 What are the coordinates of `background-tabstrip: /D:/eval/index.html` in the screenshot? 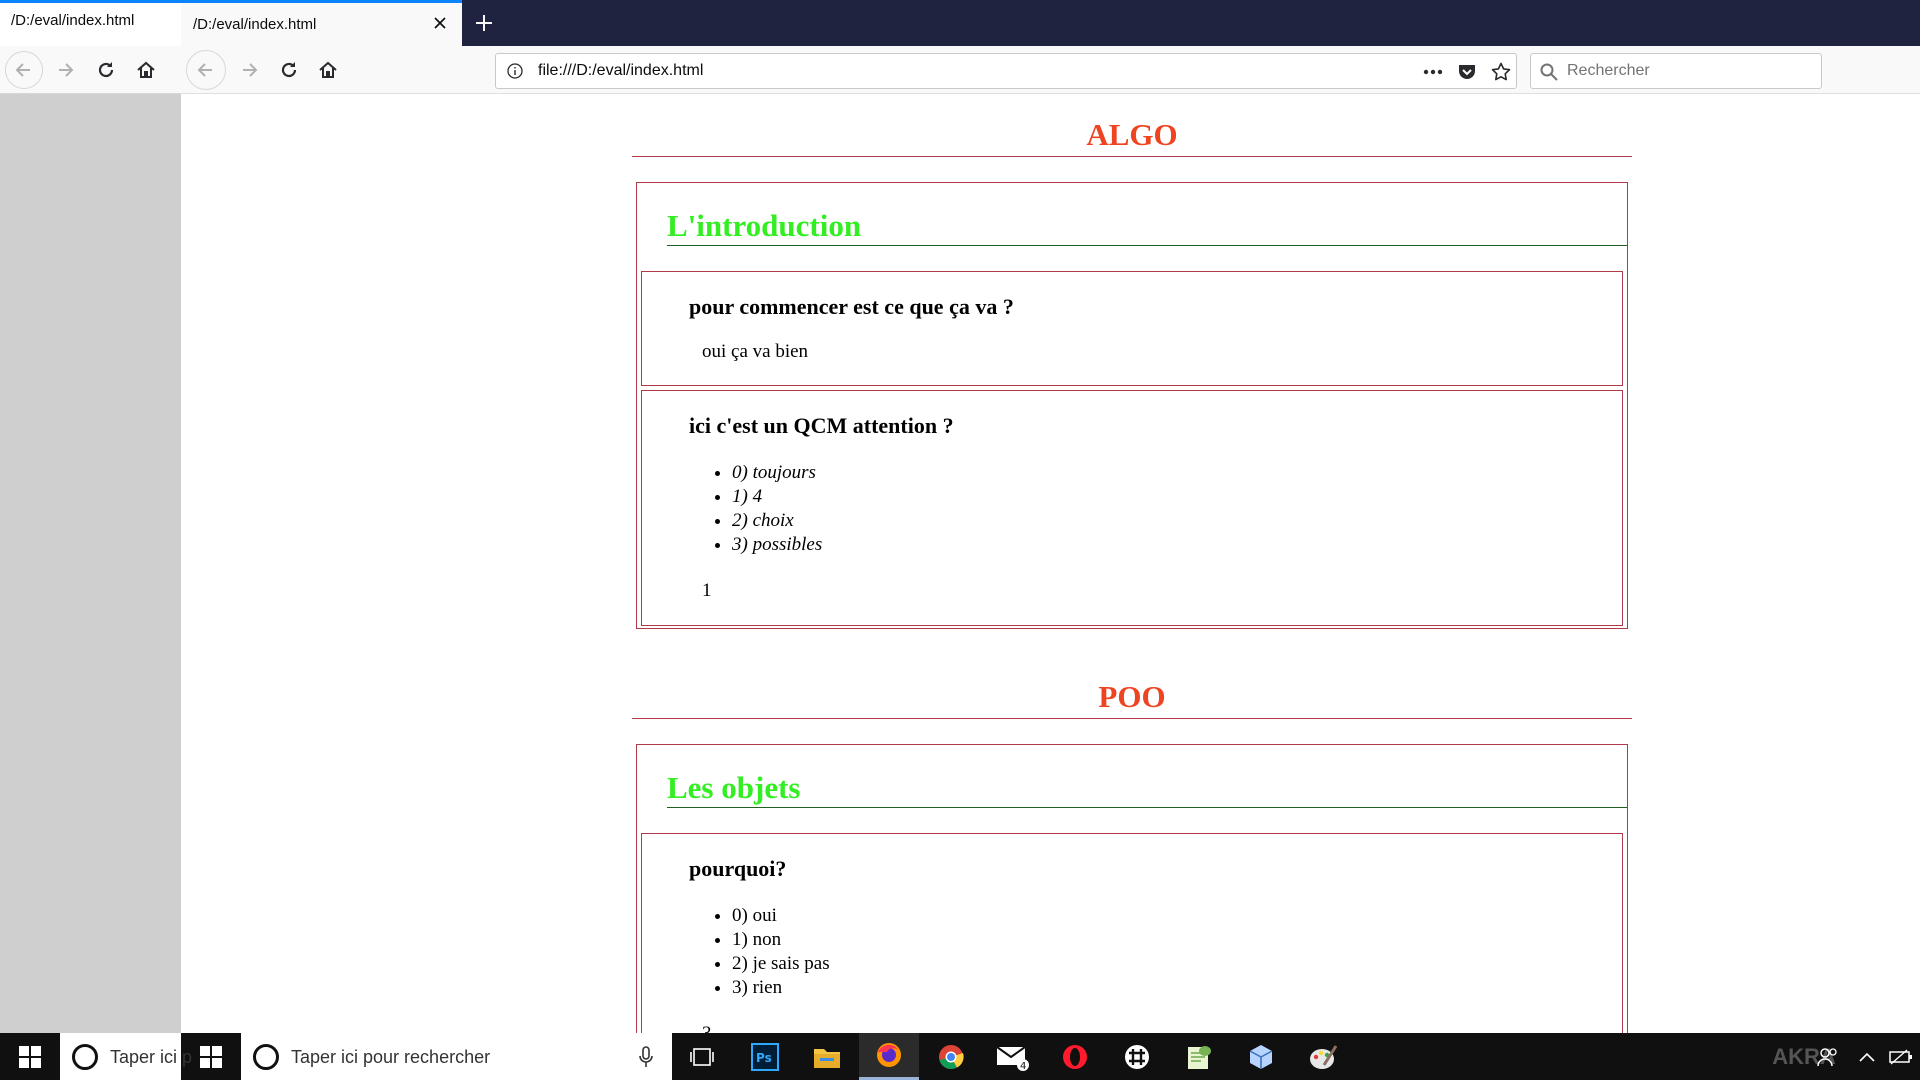 It's located at (90, 23).